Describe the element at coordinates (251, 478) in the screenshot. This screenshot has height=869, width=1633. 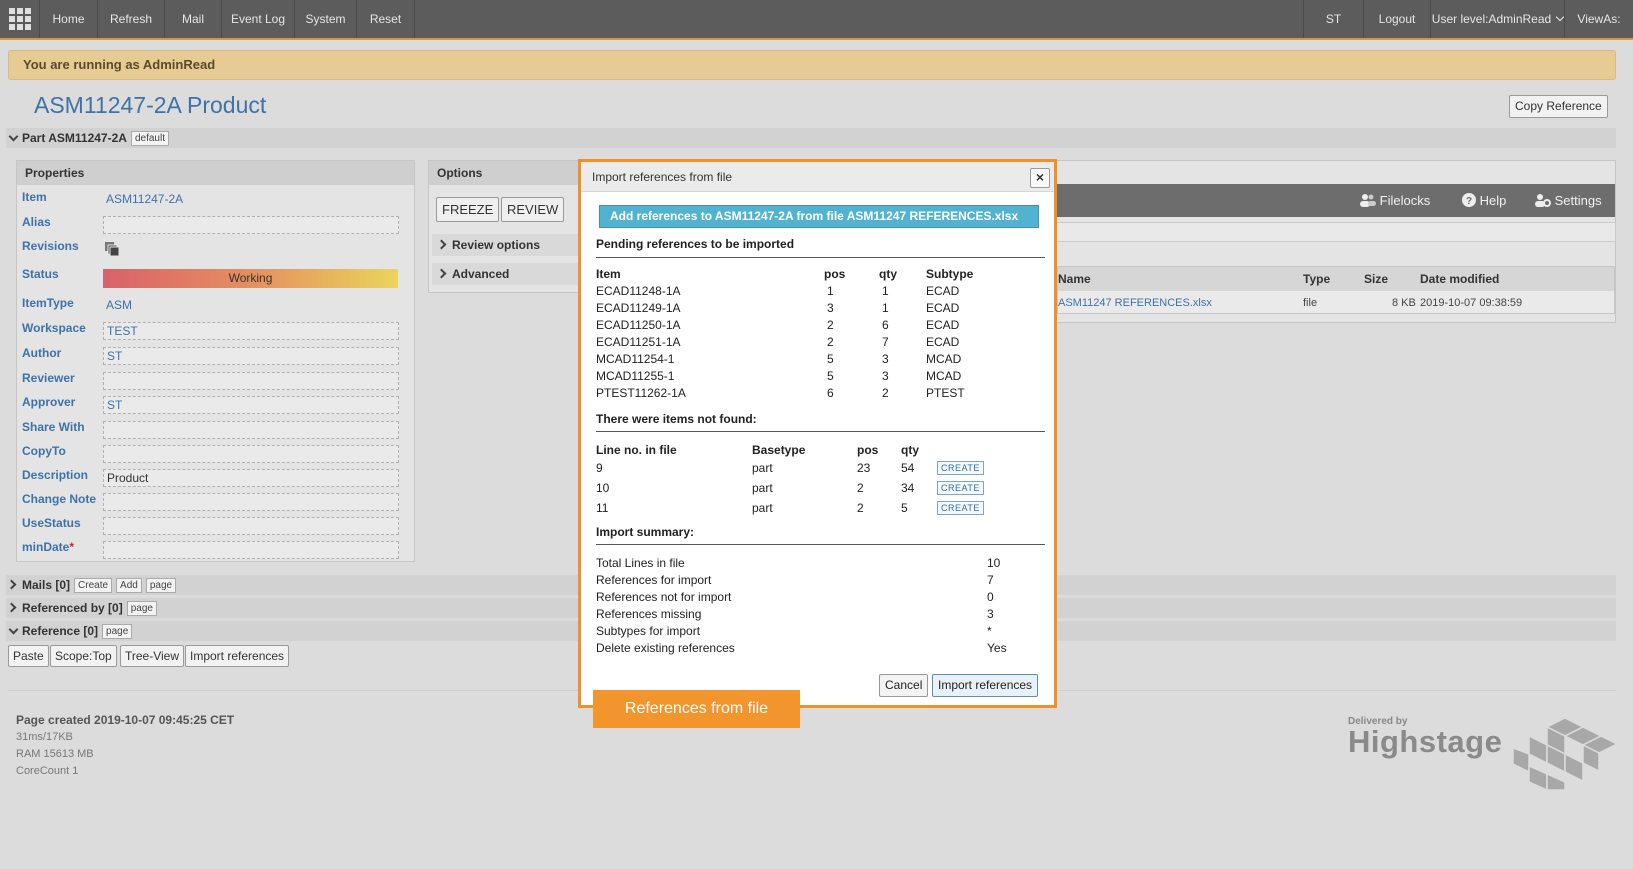
I see `prop-description-field: Product` at that location.